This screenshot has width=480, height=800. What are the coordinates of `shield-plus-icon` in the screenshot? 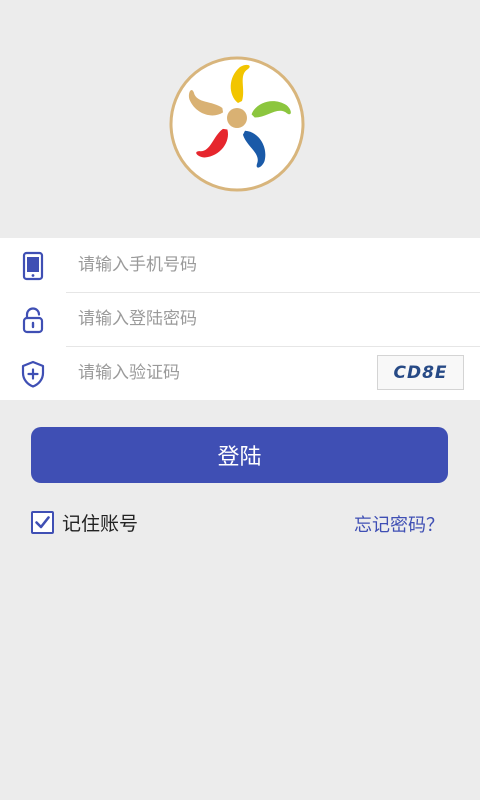 It's located at (33, 374).